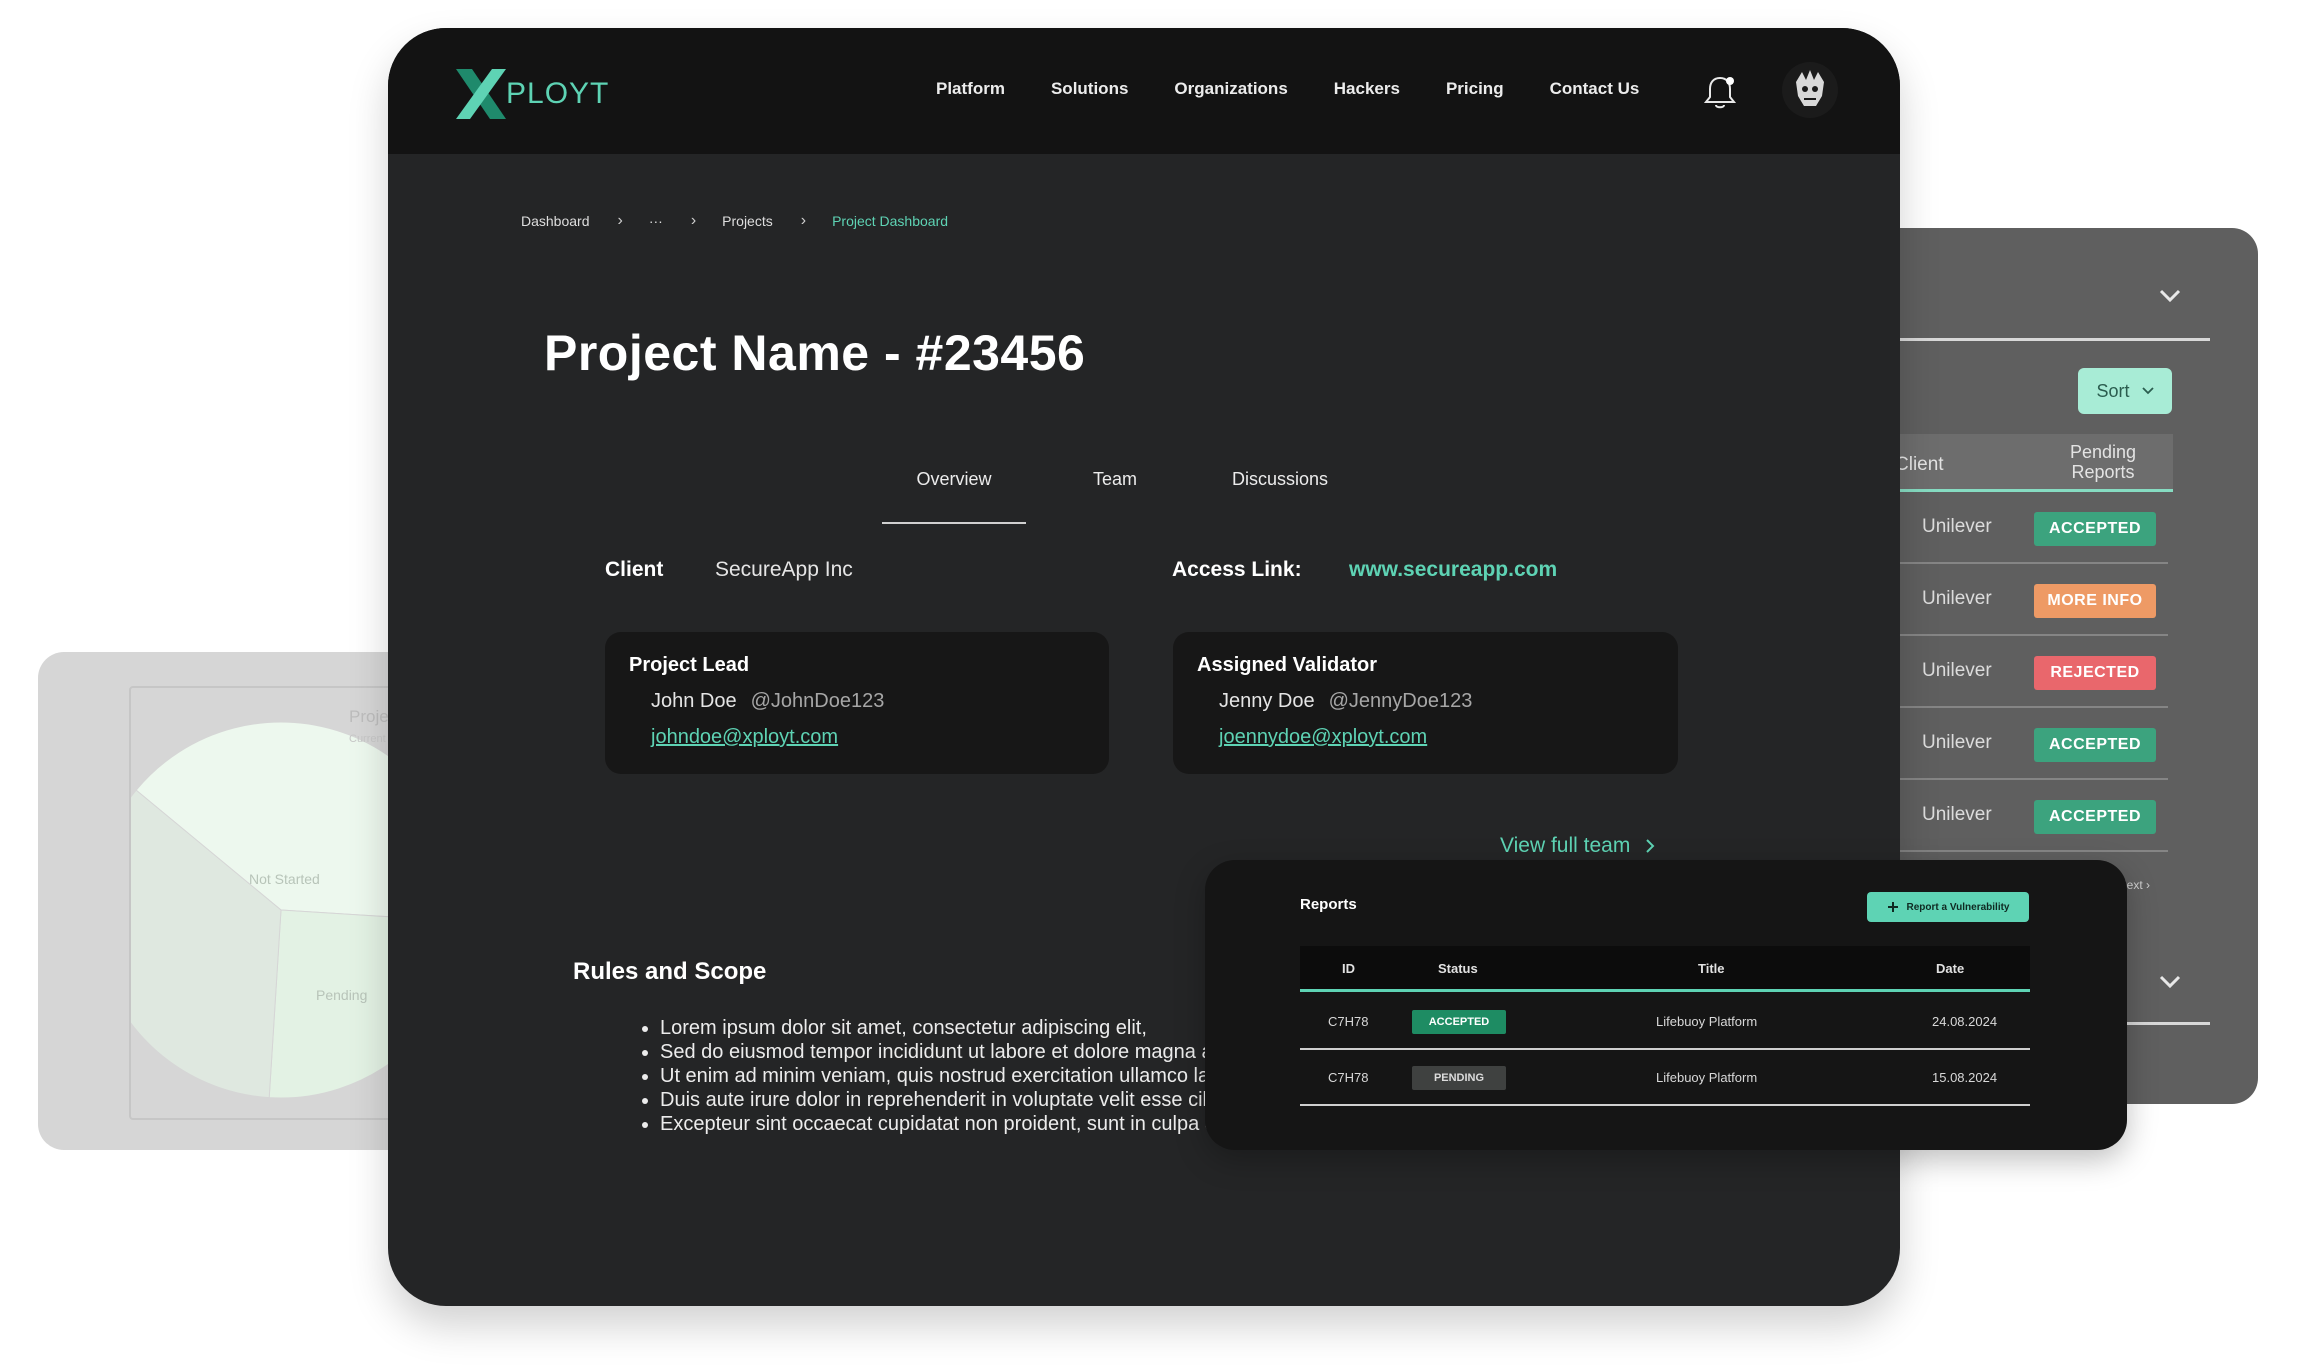 This screenshot has width=2298, height=1366. I want to click on pie-label-not-started: Not Started, so click(284, 879).